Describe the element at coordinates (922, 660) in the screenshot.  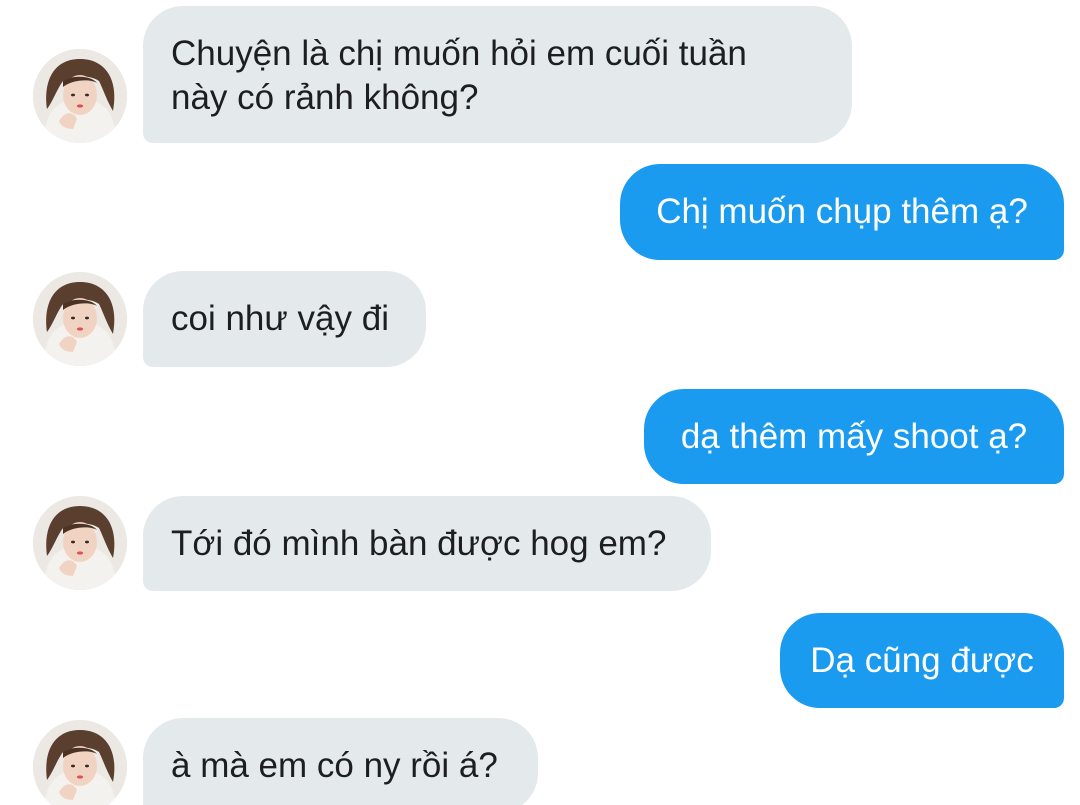
I see `message-bubble: Dạ cũng được` at that location.